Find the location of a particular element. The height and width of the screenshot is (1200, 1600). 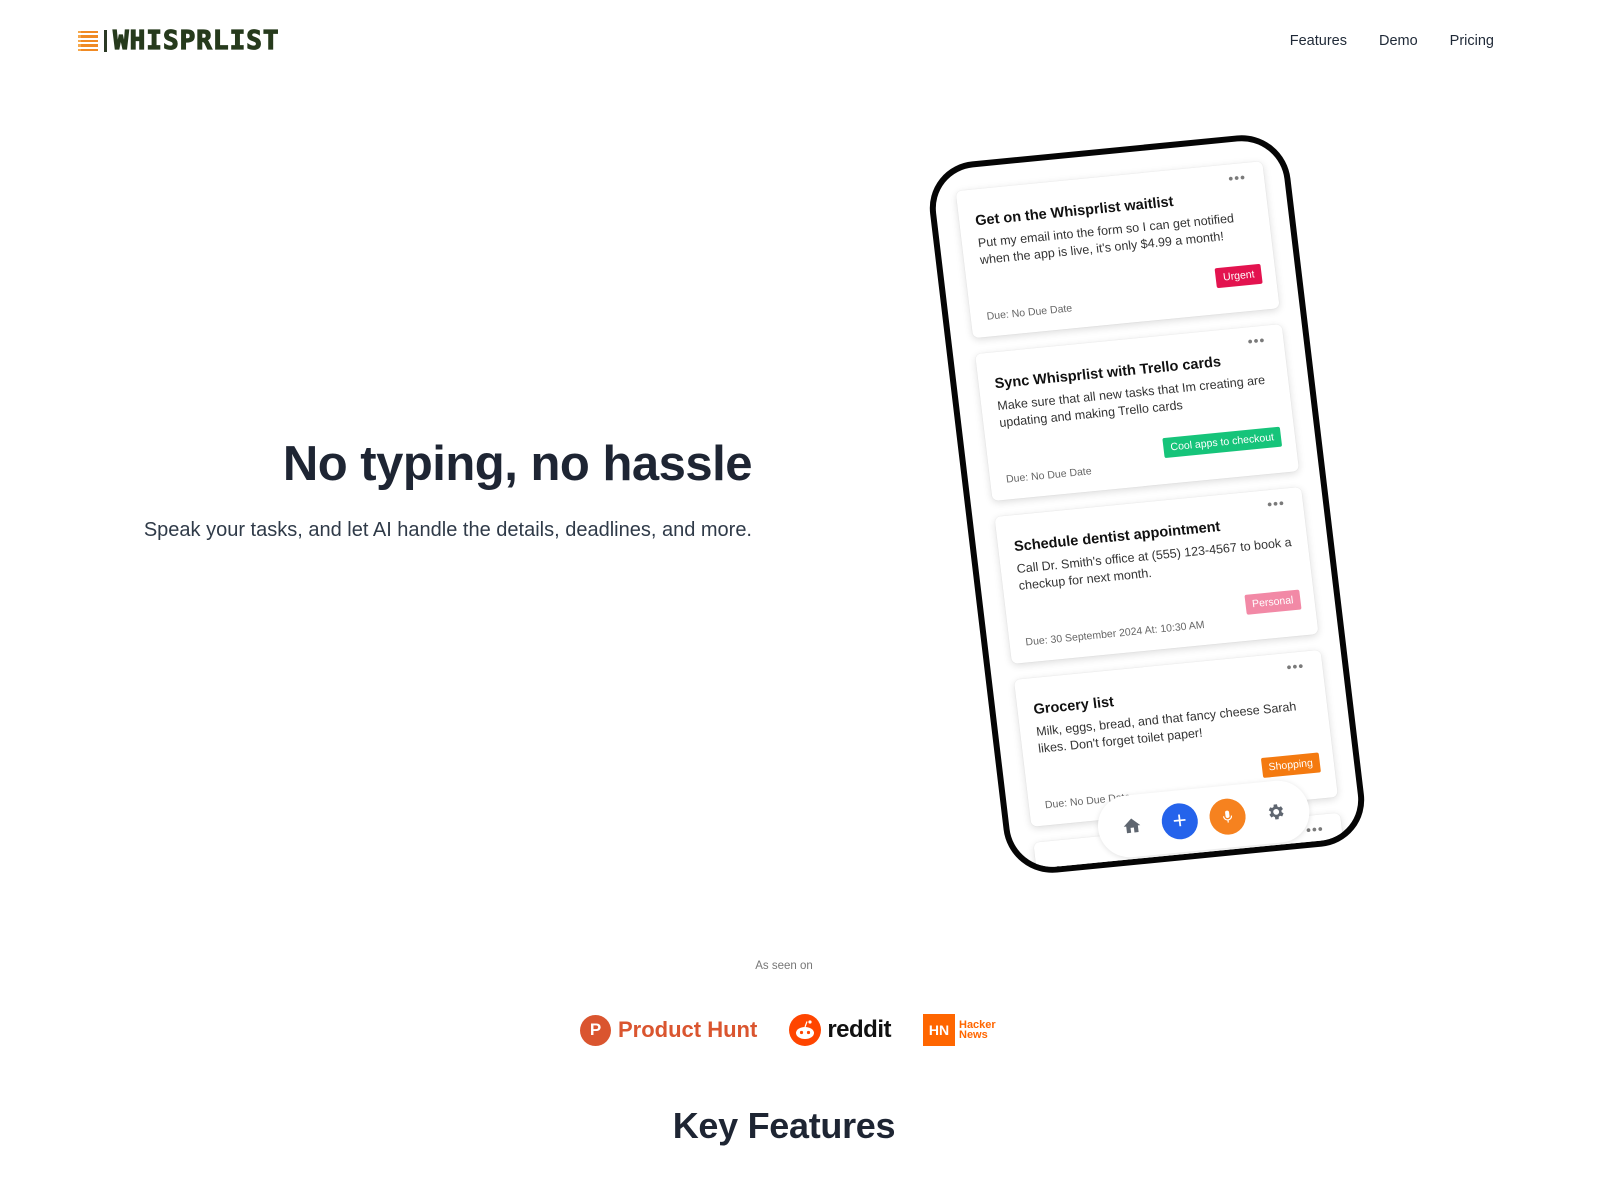

product-hunt-icon: P is located at coordinates (595, 1030).